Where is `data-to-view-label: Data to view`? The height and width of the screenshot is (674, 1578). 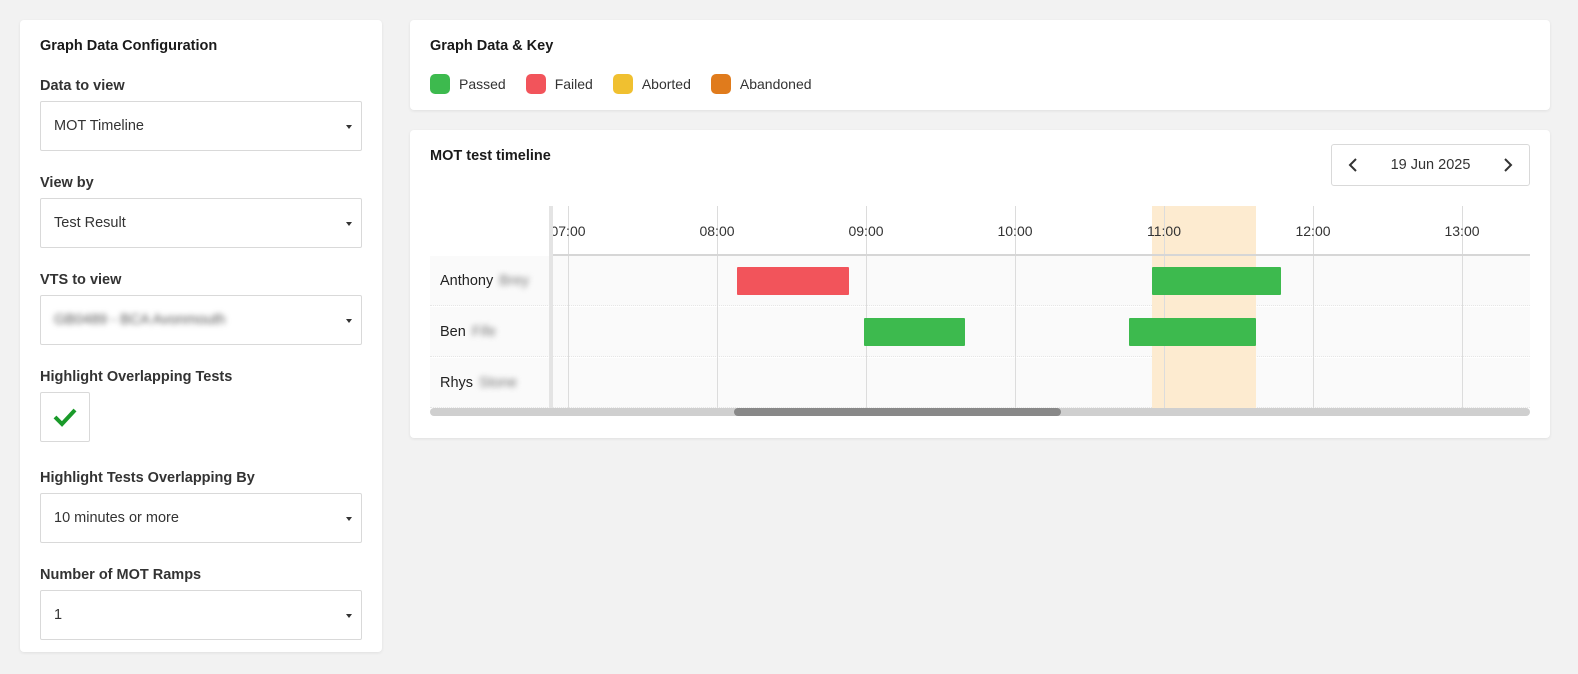
data-to-view-label: Data to view is located at coordinates (82, 86).